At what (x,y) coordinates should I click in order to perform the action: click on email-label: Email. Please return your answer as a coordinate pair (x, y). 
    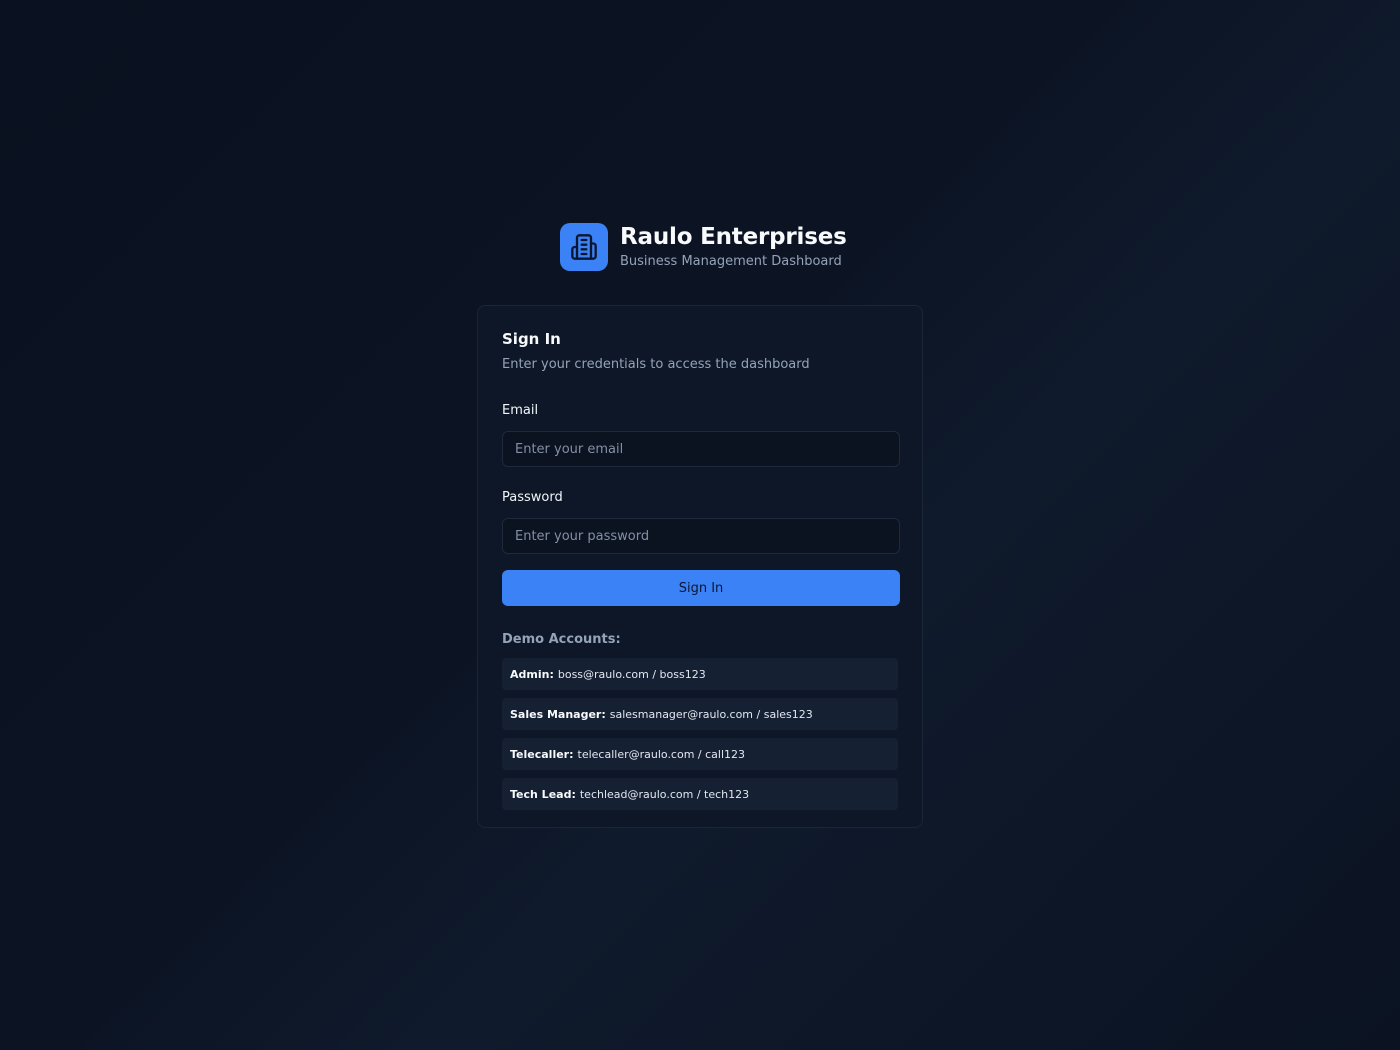
    Looking at the image, I should click on (520, 410).